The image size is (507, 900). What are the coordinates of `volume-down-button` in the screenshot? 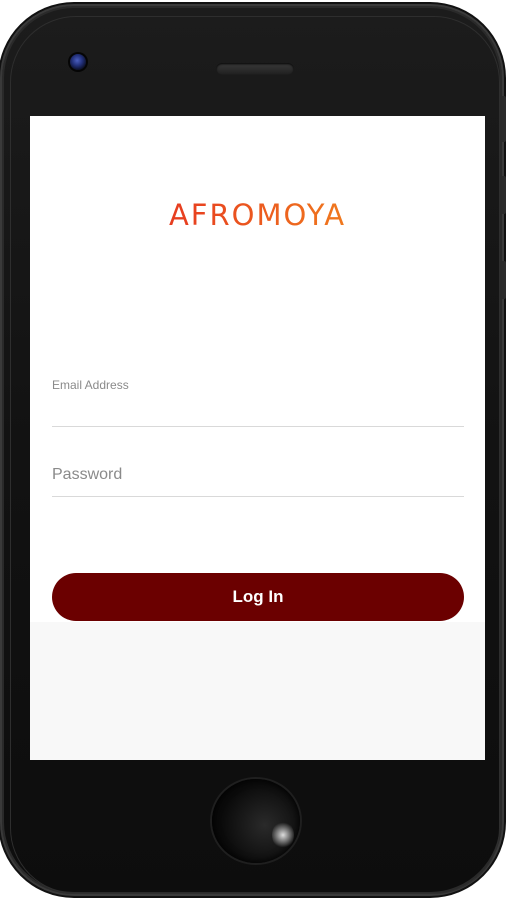 It's located at (504, 280).